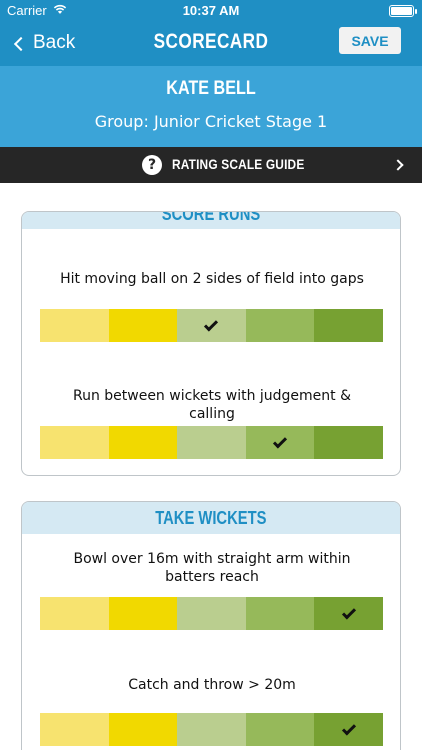  Describe the element at coordinates (211, 106) in the screenshot. I see `player-header: KATE BELL Group: Junior Cricket Stage 1` at that location.